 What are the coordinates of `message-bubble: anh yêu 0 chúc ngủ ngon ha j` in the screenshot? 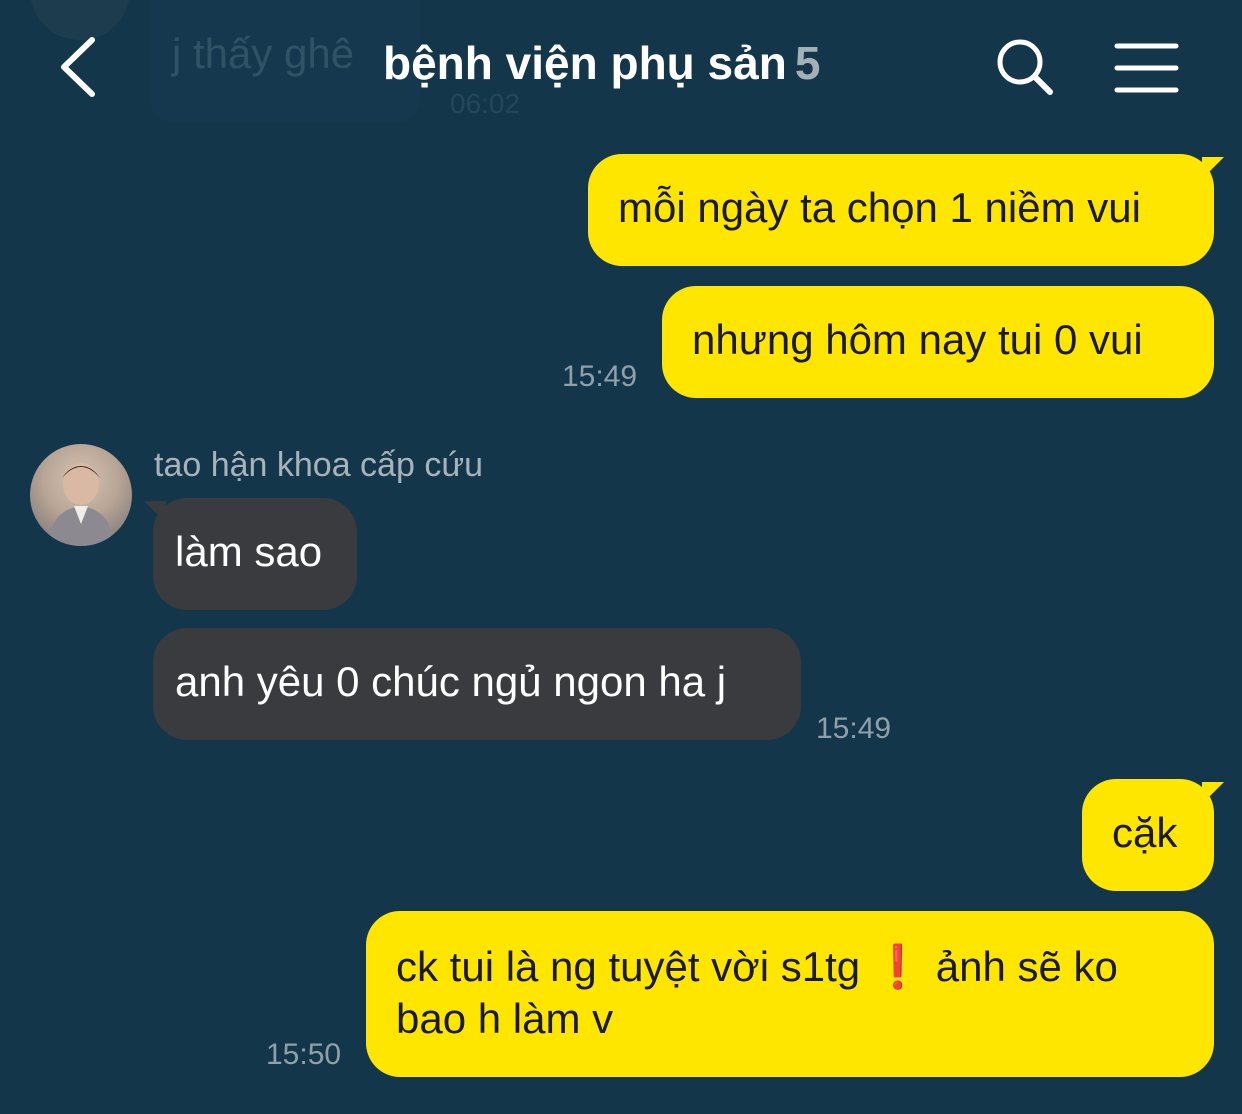 It's located at (477, 684).